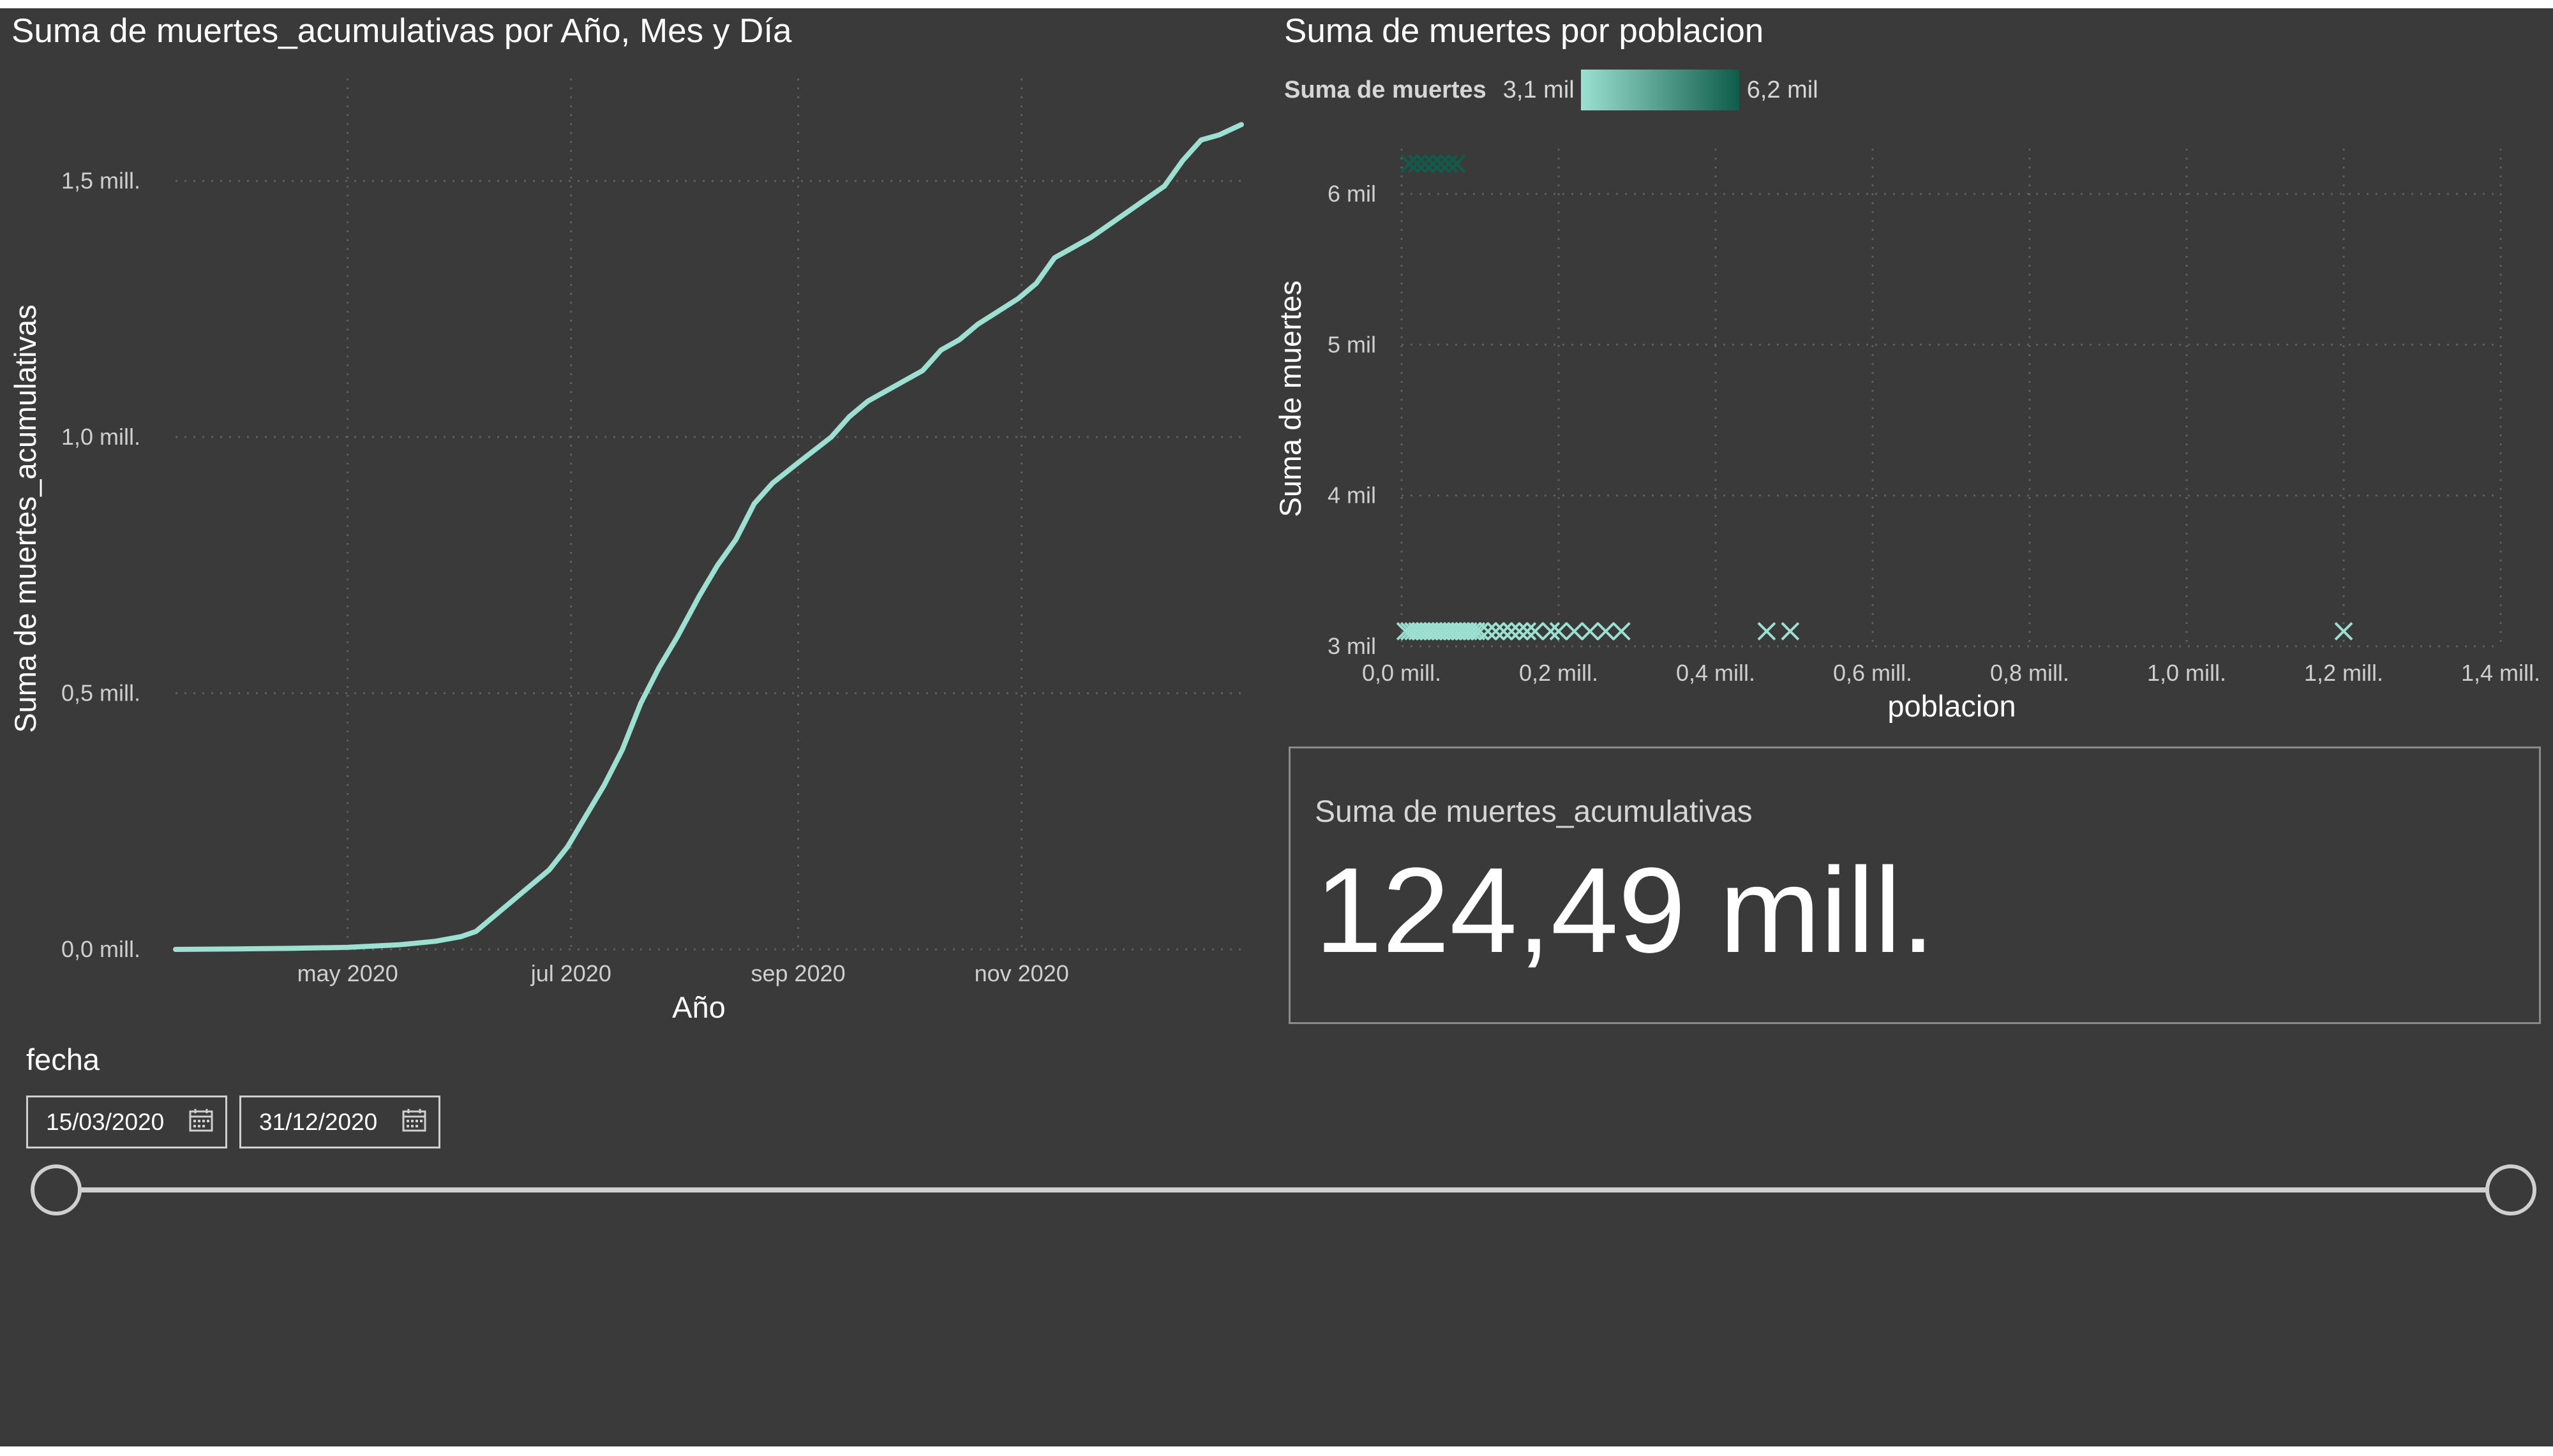 The width and height of the screenshot is (2553, 1456). Describe the element at coordinates (100, 437) in the screenshot. I see `y-tick-label: 1,0 mill.` at that location.